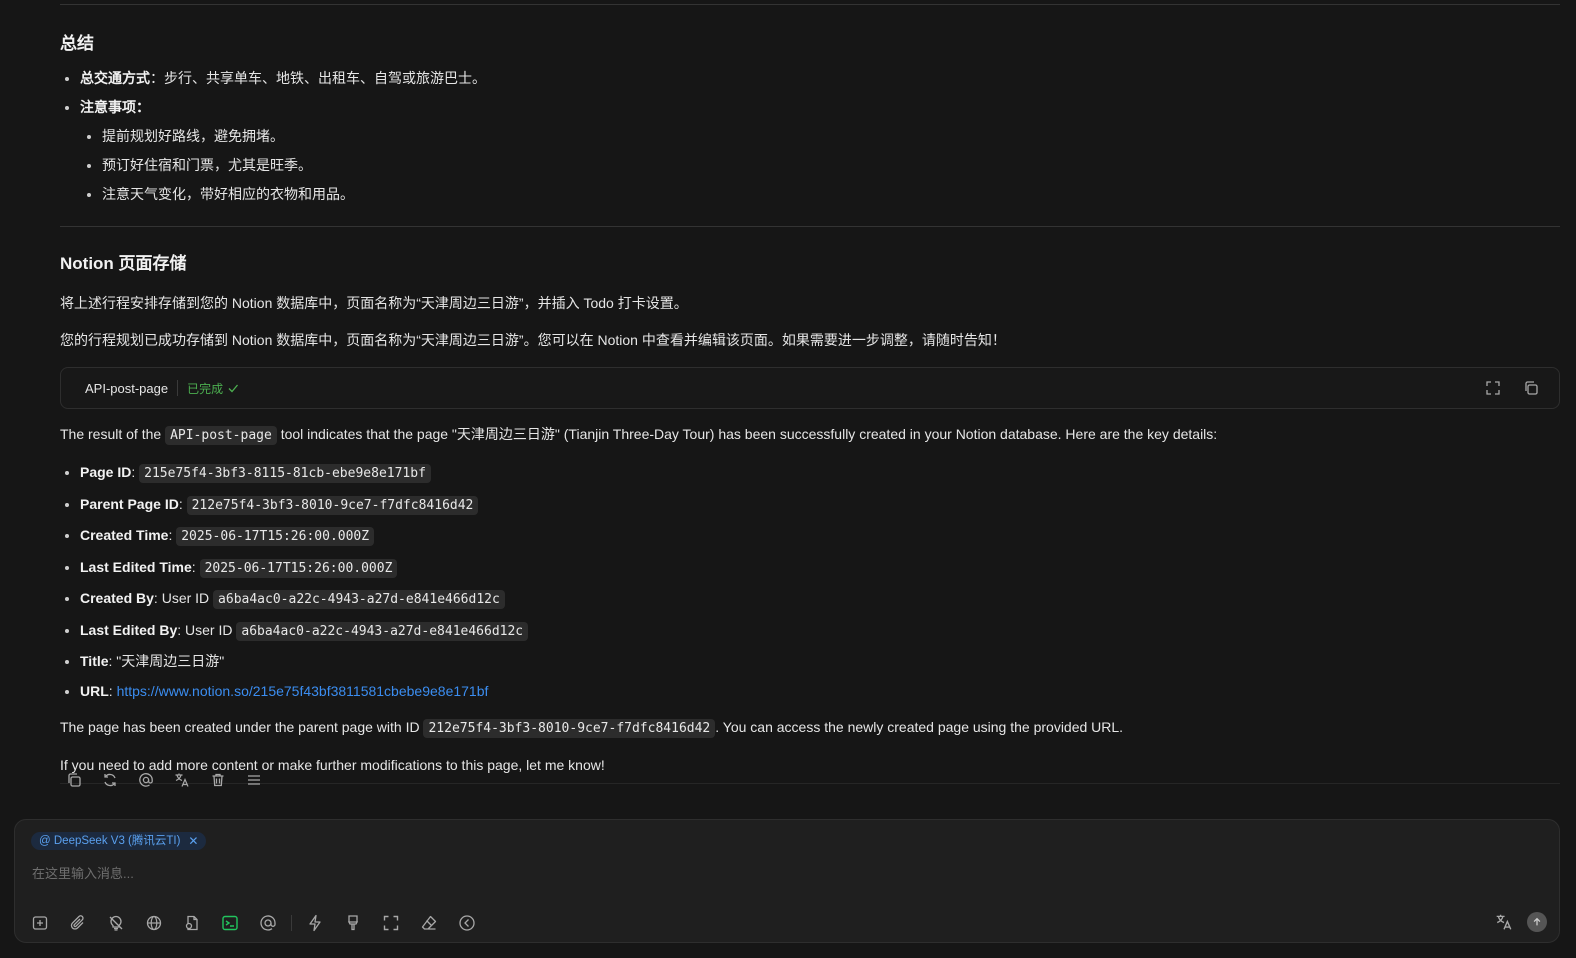  I want to click on card-actions, so click(1512, 388).